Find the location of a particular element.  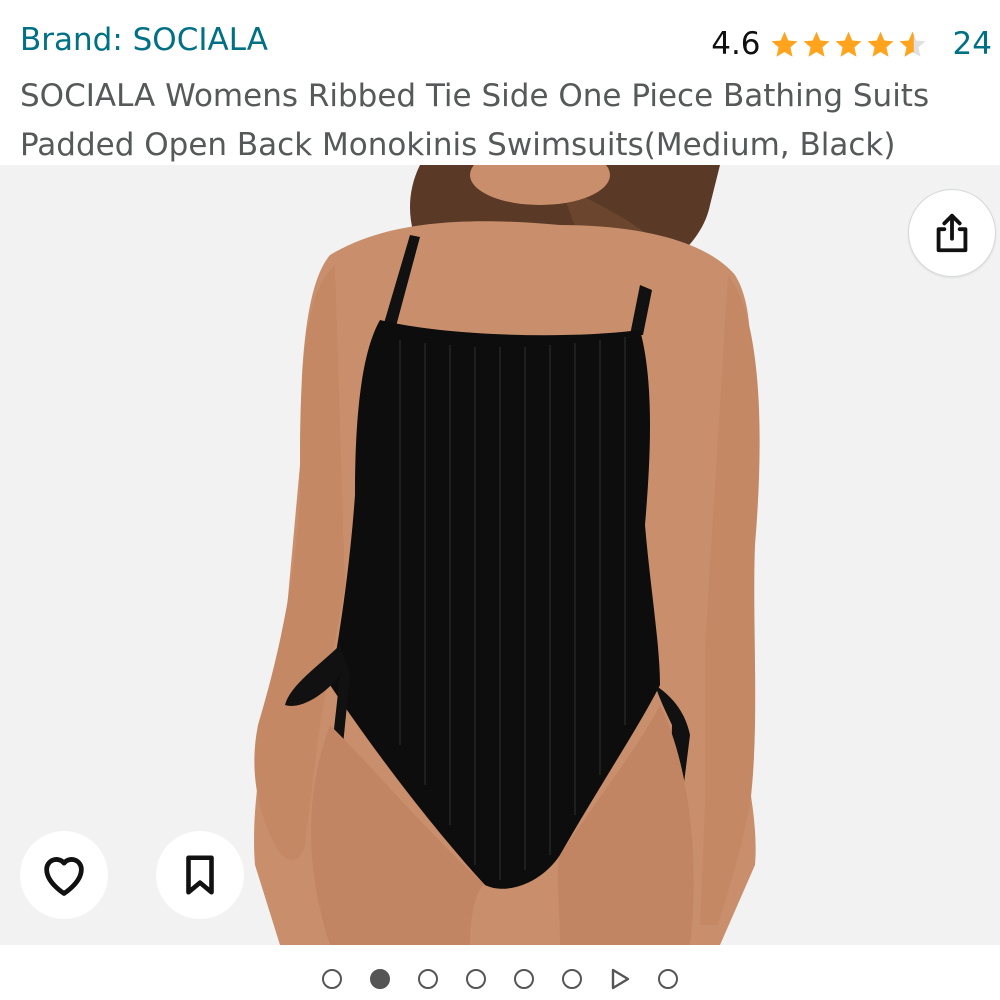

pagination-dot-active is located at coordinates (380, 979).